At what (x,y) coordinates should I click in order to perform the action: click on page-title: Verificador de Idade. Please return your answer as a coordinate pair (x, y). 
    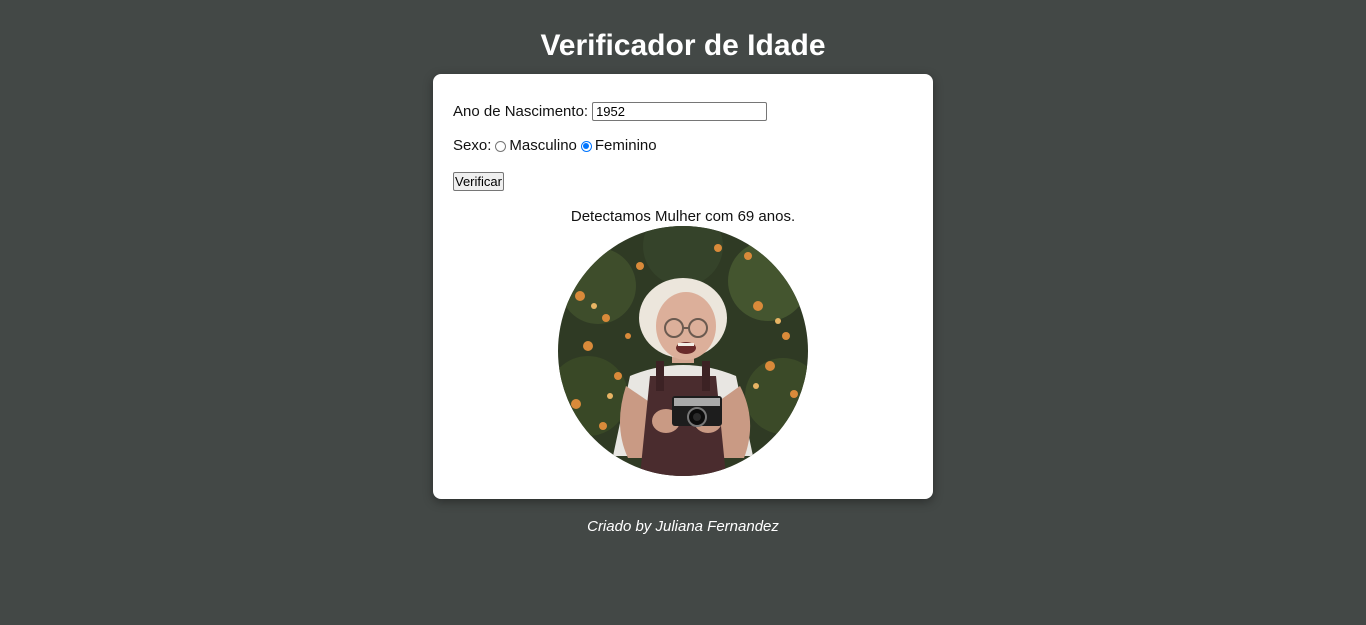
    Looking at the image, I should click on (683, 45).